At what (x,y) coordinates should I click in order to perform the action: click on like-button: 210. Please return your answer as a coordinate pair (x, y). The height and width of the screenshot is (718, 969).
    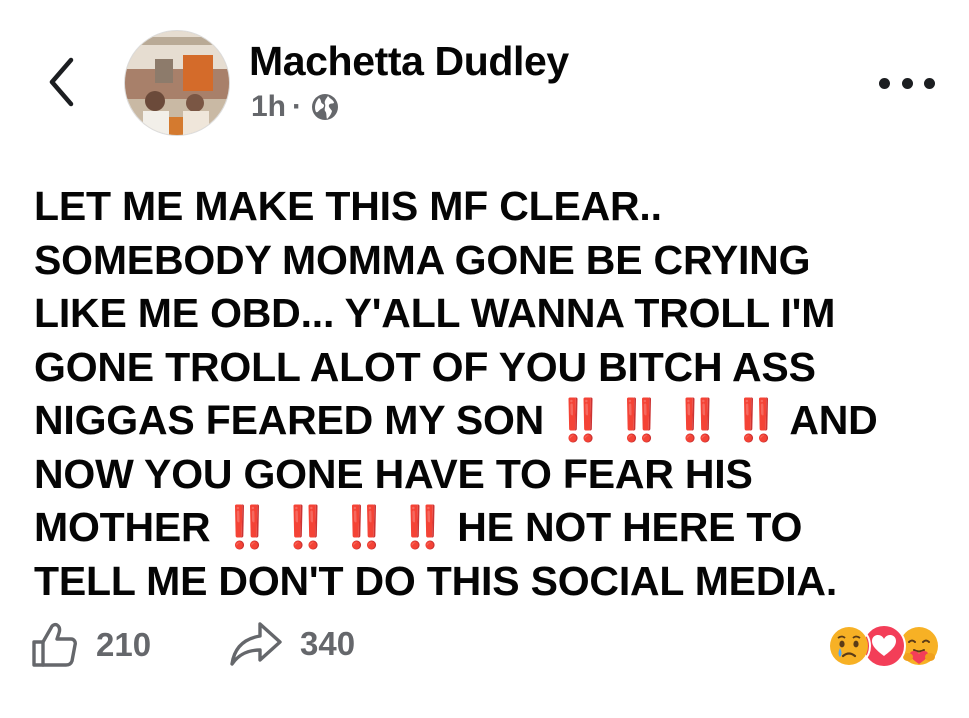
    Looking at the image, I should click on (90, 645).